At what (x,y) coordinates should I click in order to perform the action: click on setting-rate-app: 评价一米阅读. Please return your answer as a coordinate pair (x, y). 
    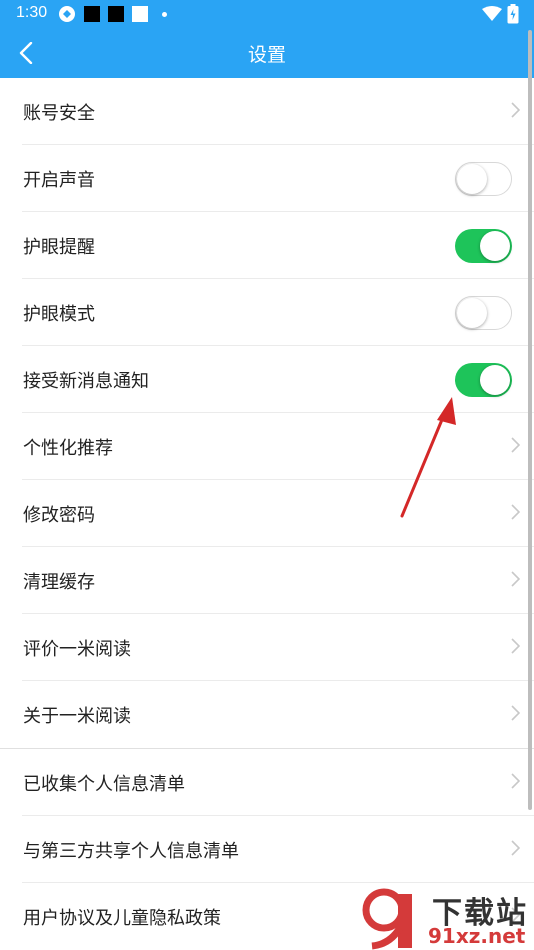
    Looking at the image, I should click on (278, 647).